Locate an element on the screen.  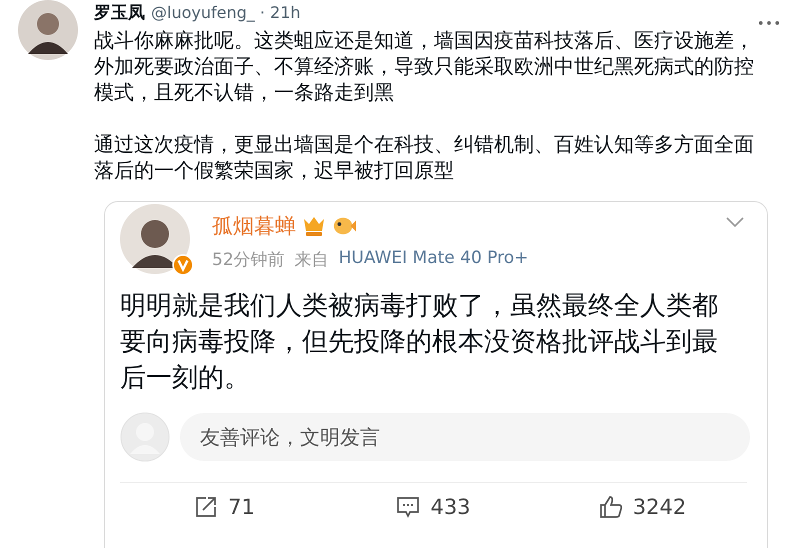
chevron-down-icon is located at coordinates (735, 222).